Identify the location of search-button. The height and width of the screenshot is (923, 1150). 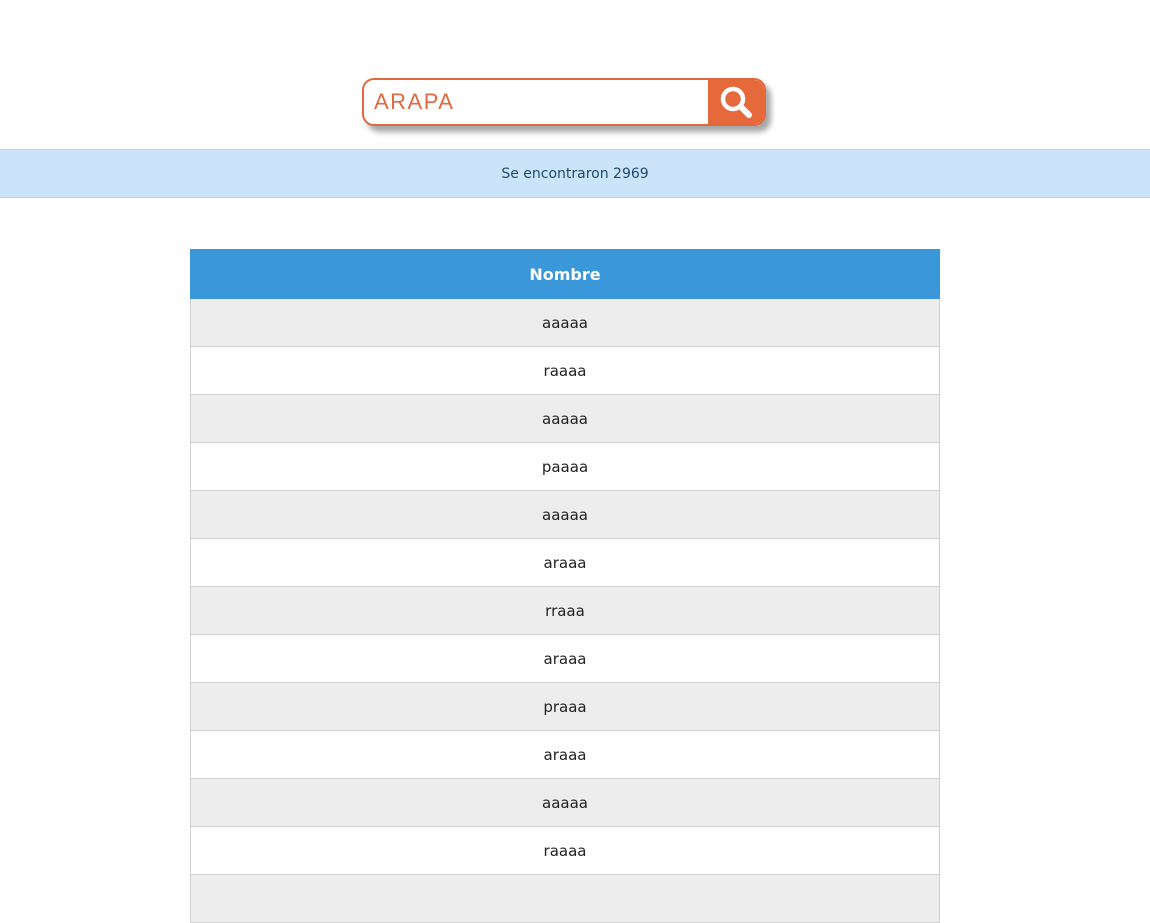
(736, 102).